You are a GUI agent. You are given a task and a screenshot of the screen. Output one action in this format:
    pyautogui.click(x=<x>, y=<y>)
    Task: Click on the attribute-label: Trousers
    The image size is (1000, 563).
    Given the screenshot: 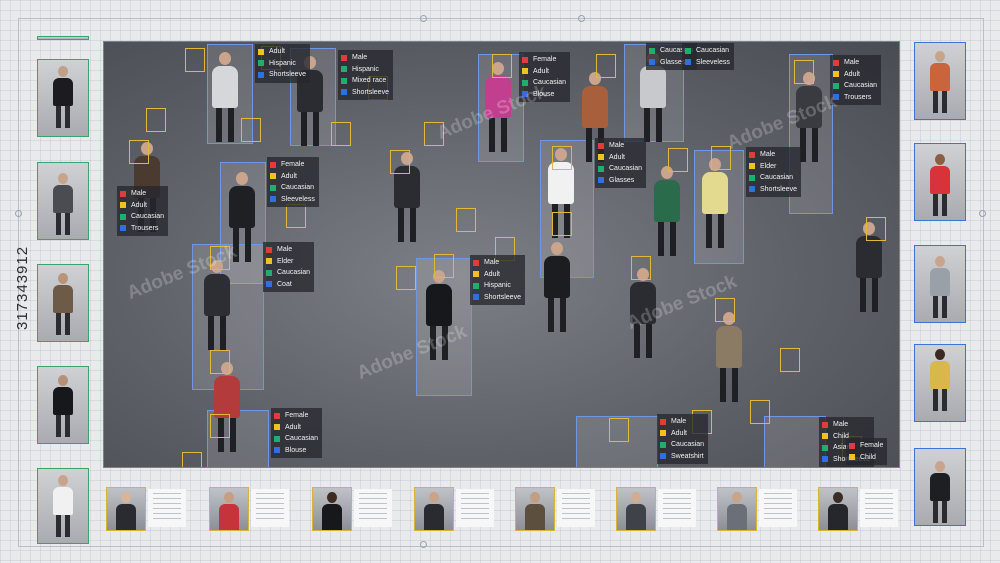 What is the action you would take?
    pyautogui.click(x=858, y=97)
    